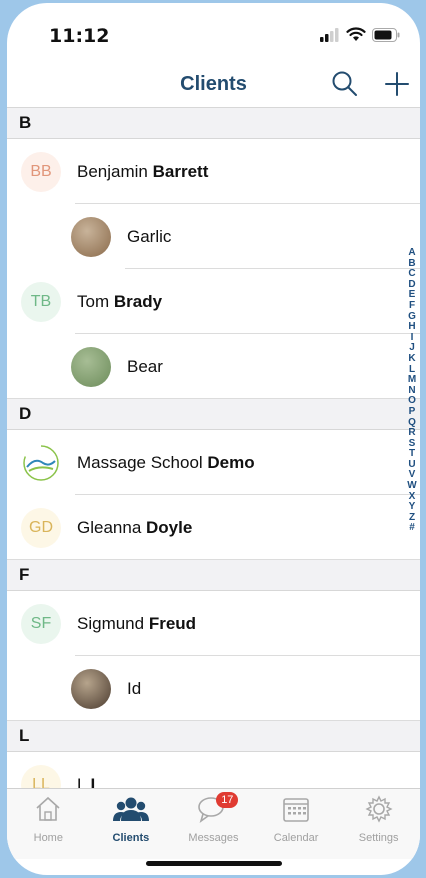  I want to click on index-letter: P, so click(412, 412).